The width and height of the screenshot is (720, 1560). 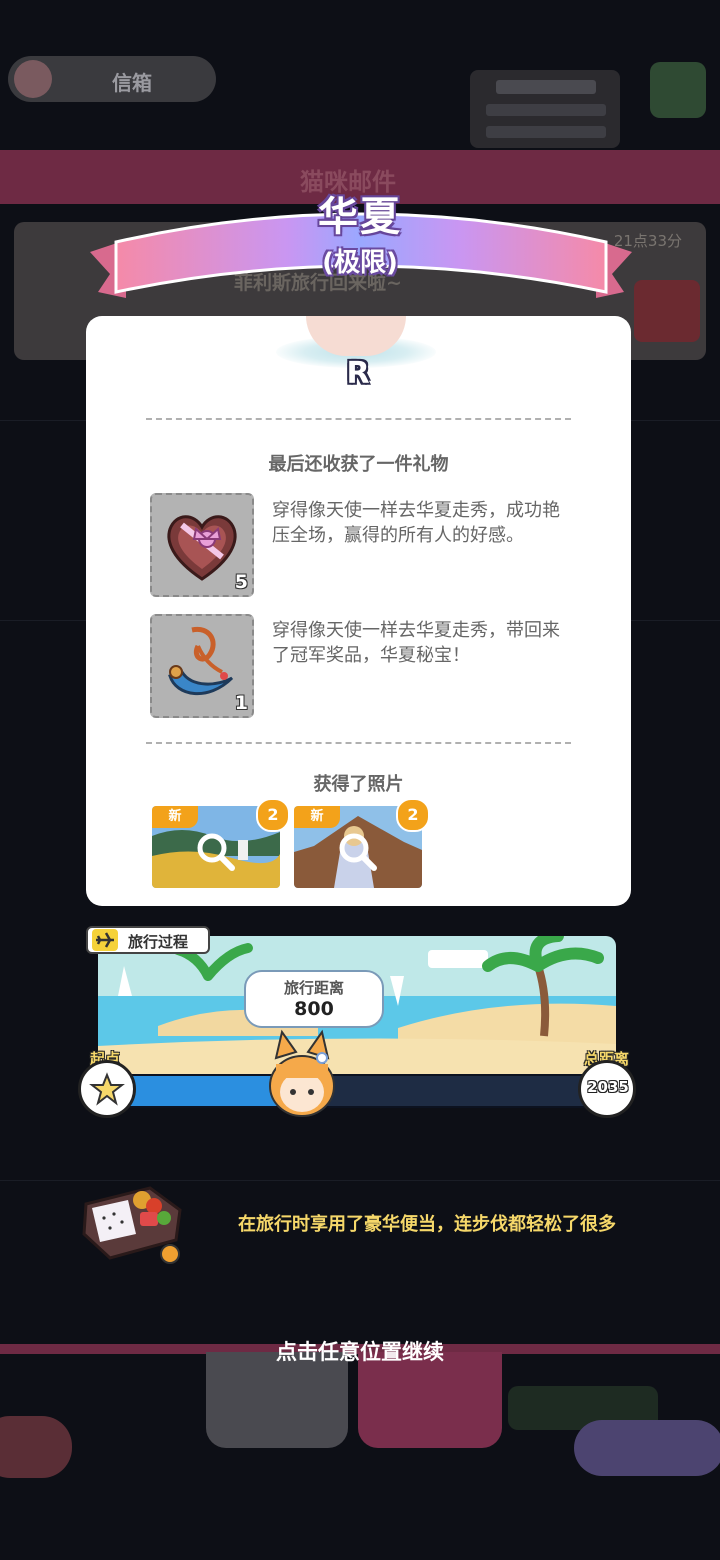 I want to click on background-mail-settings-button, so click(x=277, y=1400).